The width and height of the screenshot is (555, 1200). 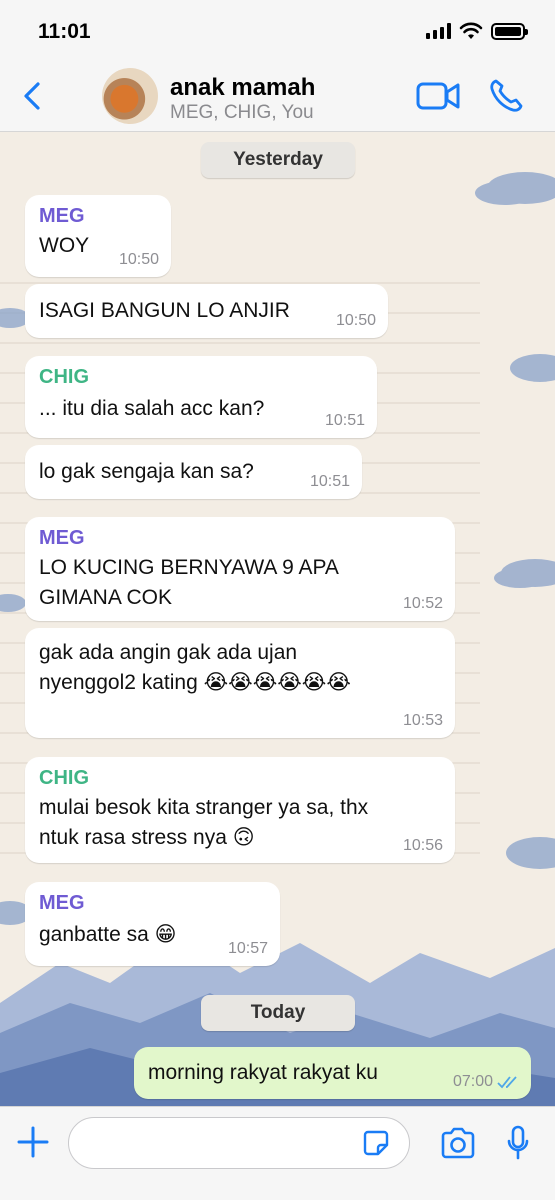 I want to click on outgoing-message-bubble: morning rakyat rakyat ku 07:00, so click(x=332, y=1073).